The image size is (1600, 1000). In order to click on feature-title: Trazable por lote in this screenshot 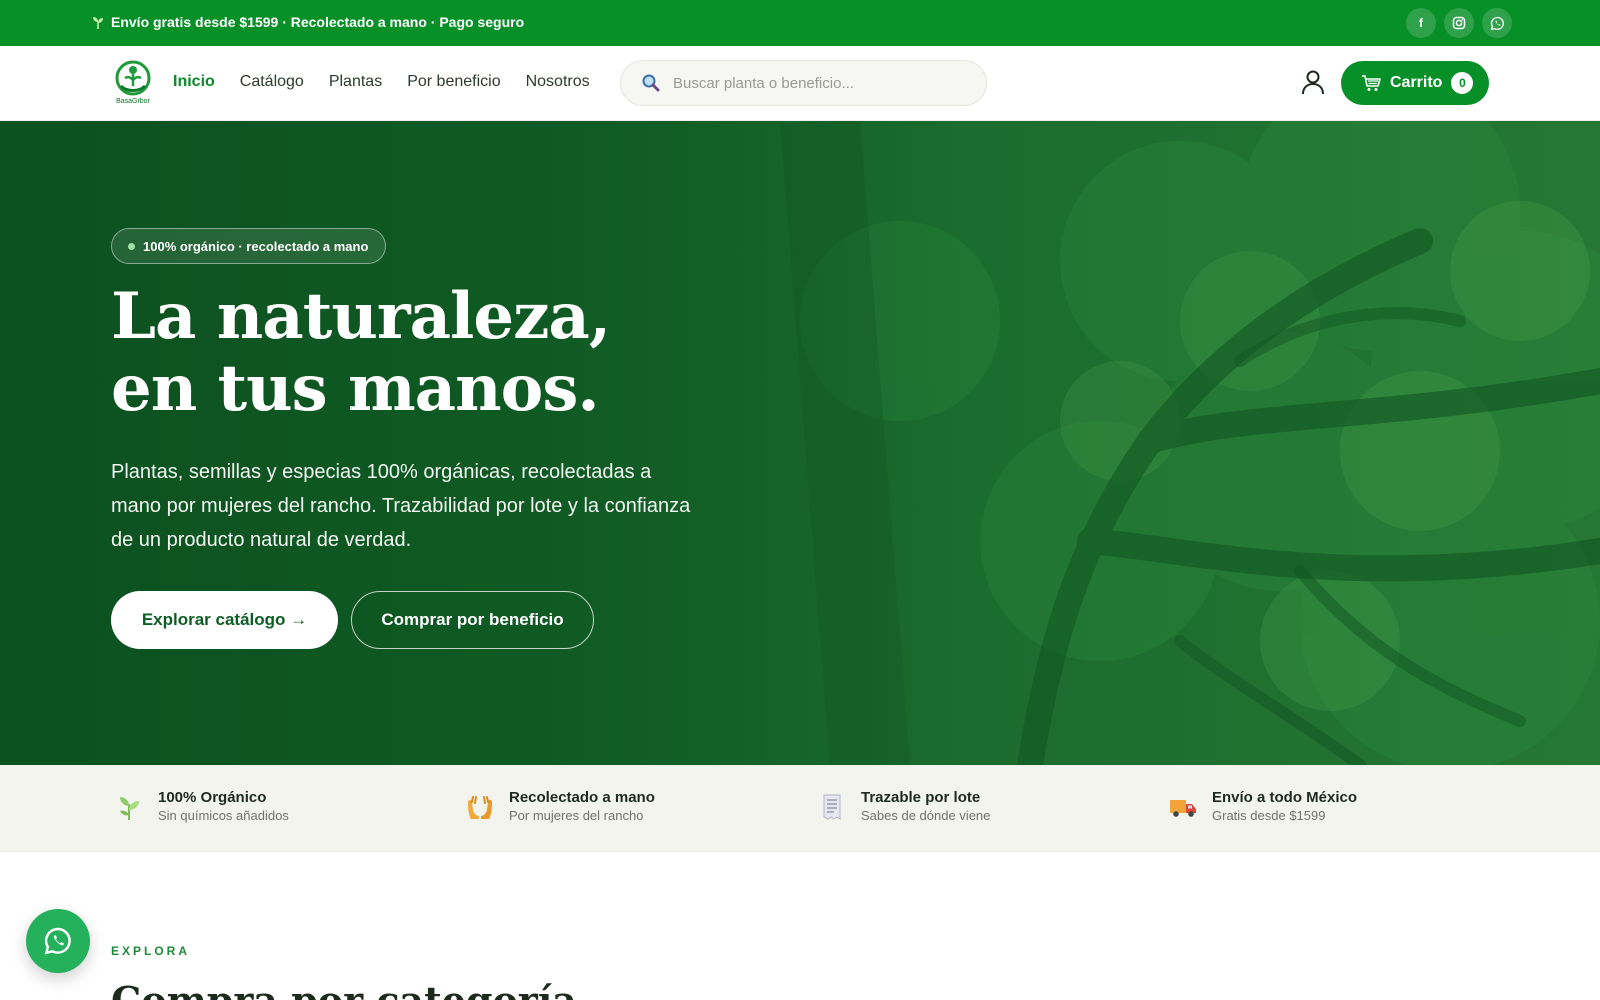, I will do `click(921, 797)`.